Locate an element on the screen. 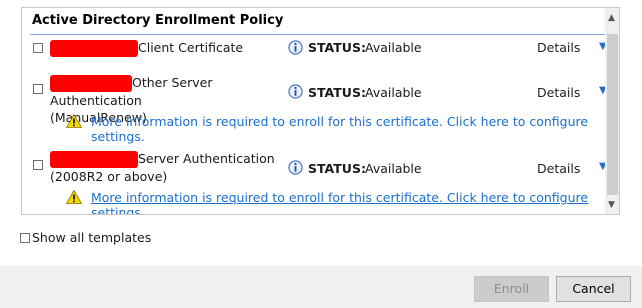 This screenshot has height=308, width=642. panel-header: Active Directory Enrollment Policy is located at coordinates (318, 23).